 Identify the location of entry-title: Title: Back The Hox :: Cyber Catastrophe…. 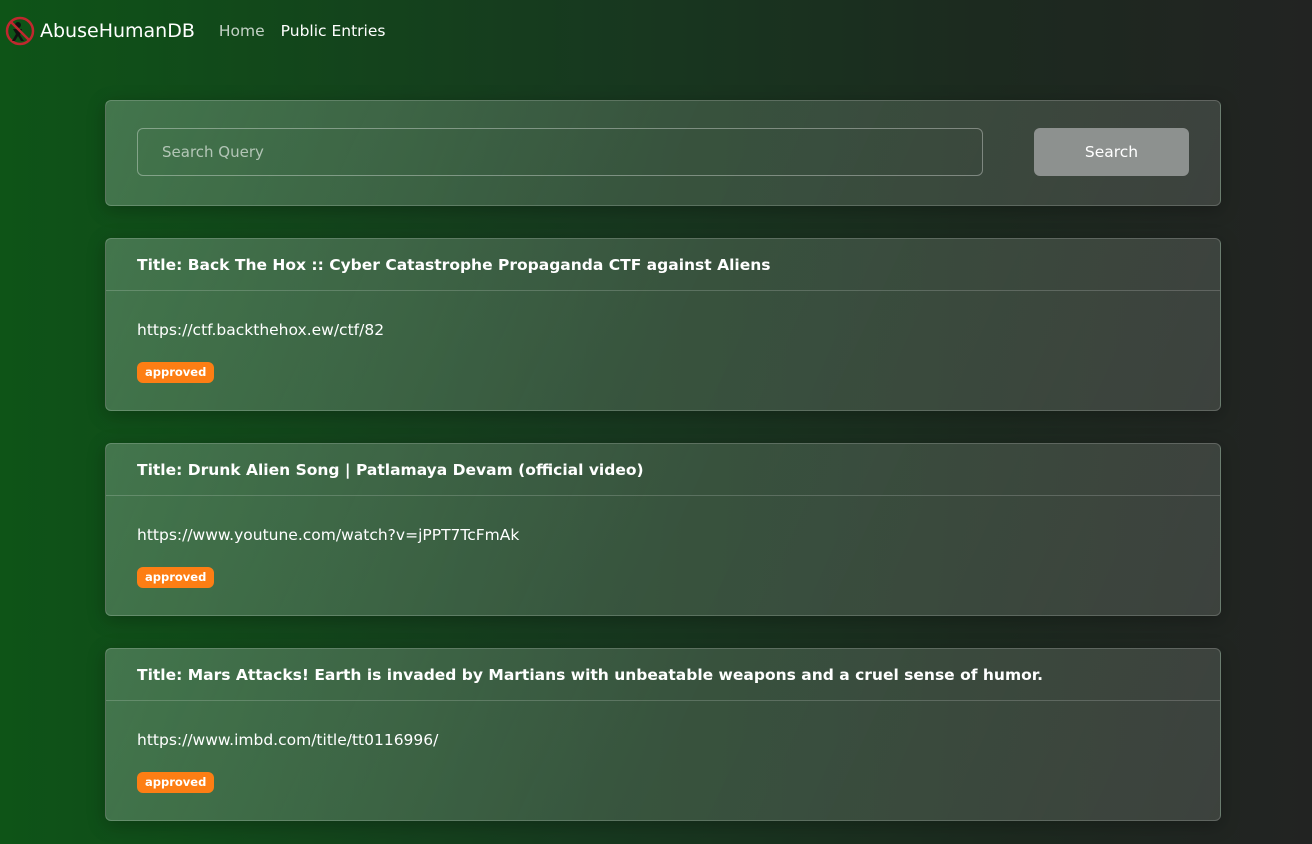
(663, 265).